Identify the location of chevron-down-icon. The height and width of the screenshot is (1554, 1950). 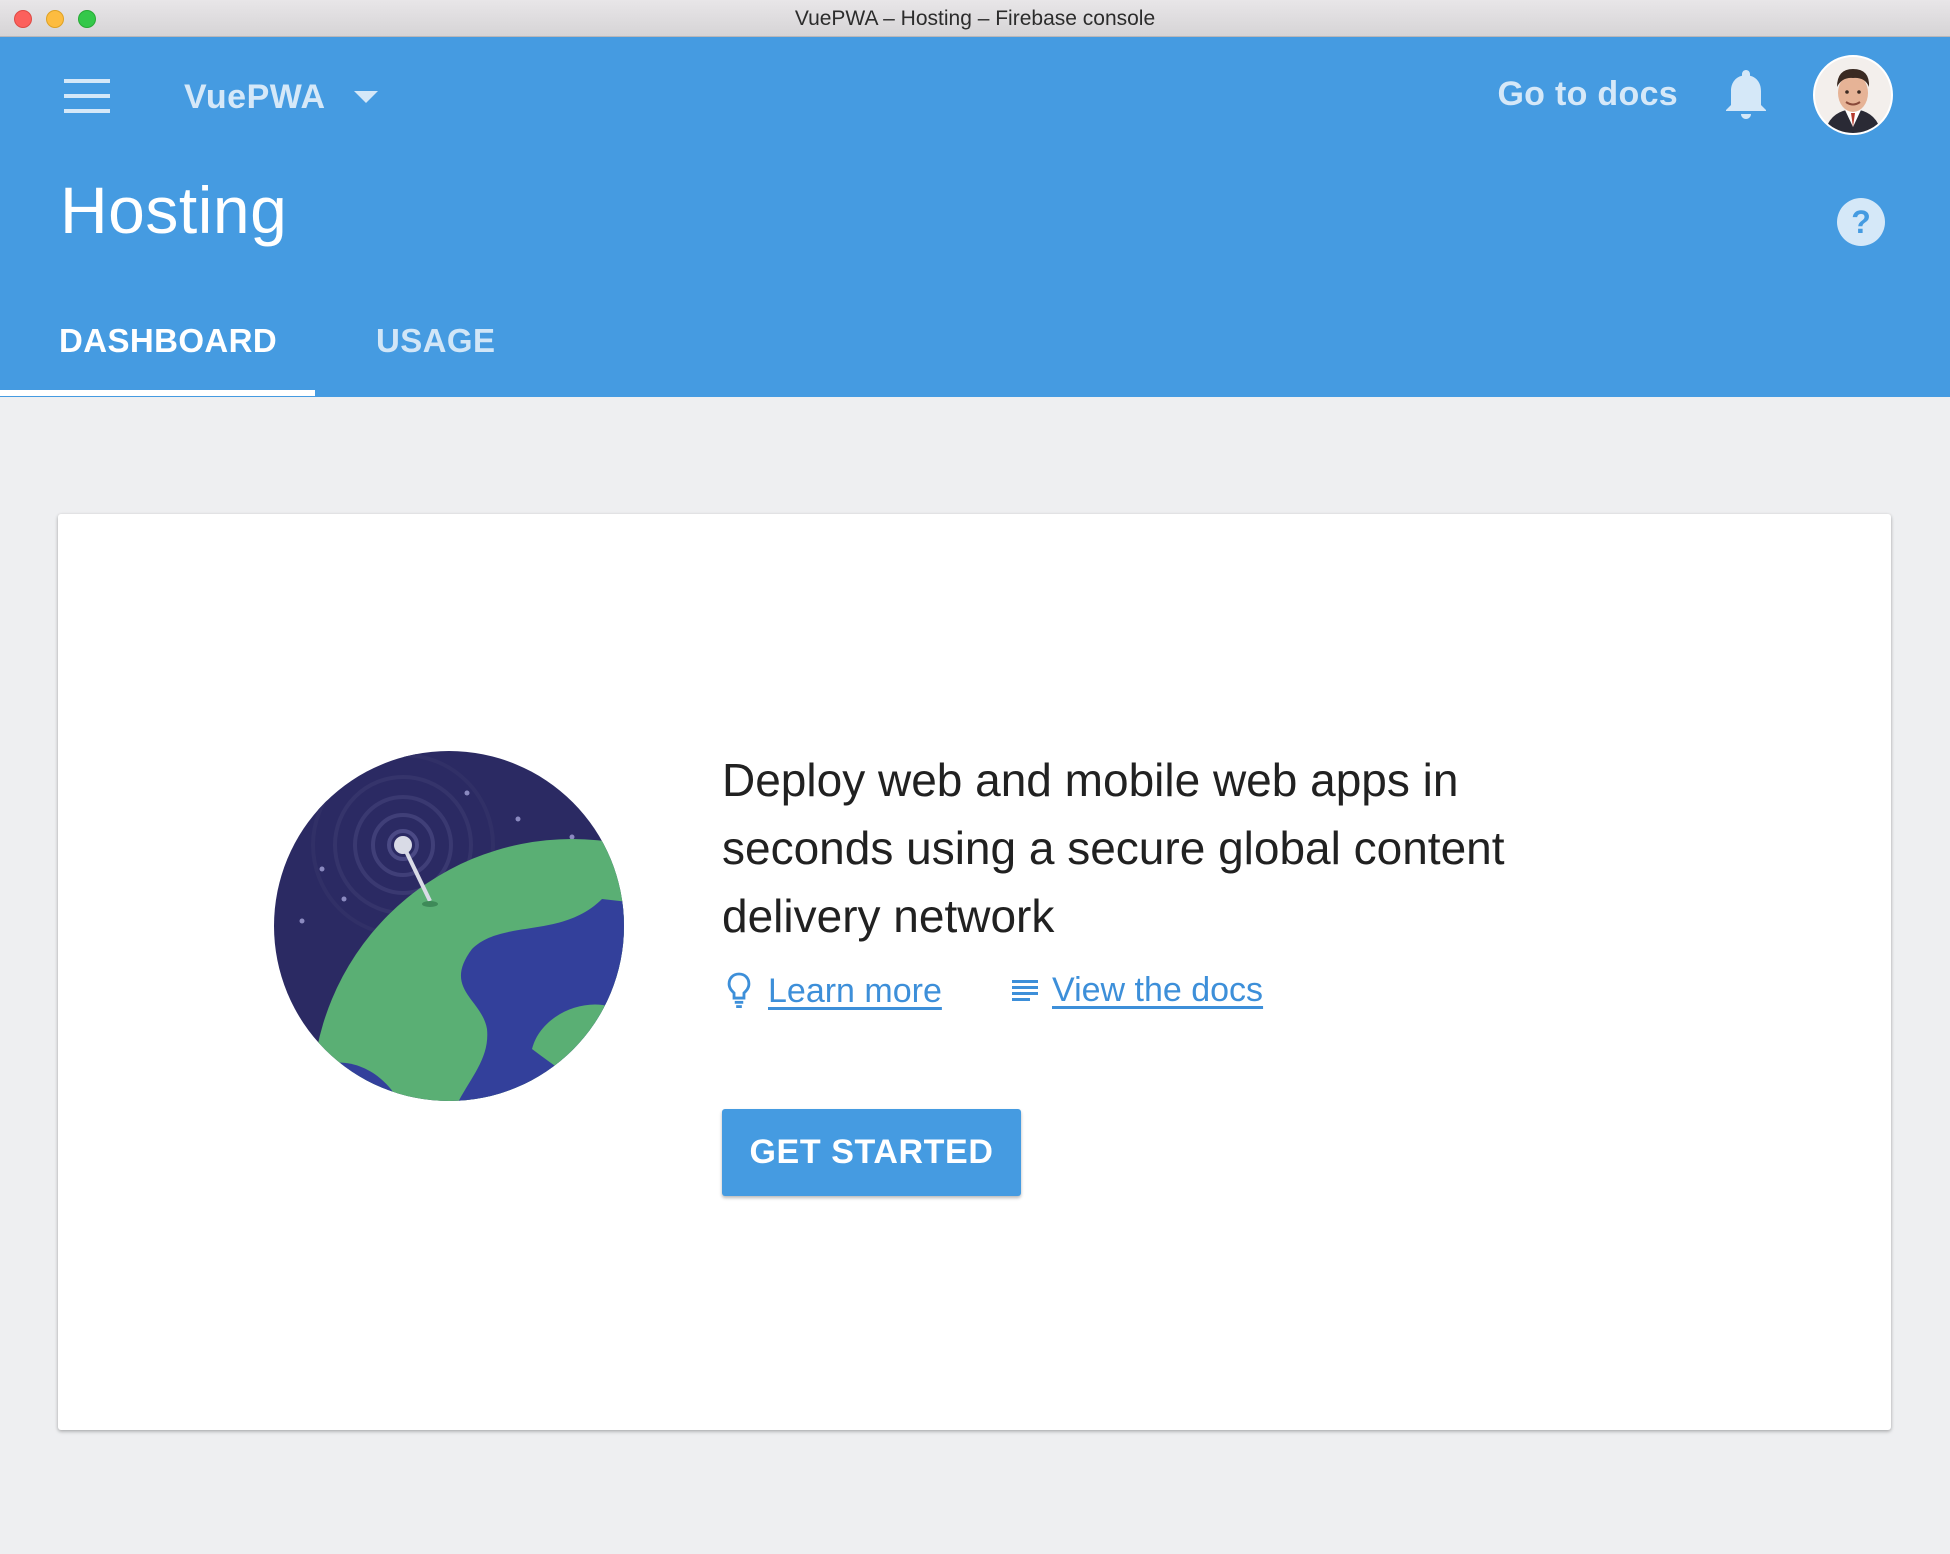
(365, 97).